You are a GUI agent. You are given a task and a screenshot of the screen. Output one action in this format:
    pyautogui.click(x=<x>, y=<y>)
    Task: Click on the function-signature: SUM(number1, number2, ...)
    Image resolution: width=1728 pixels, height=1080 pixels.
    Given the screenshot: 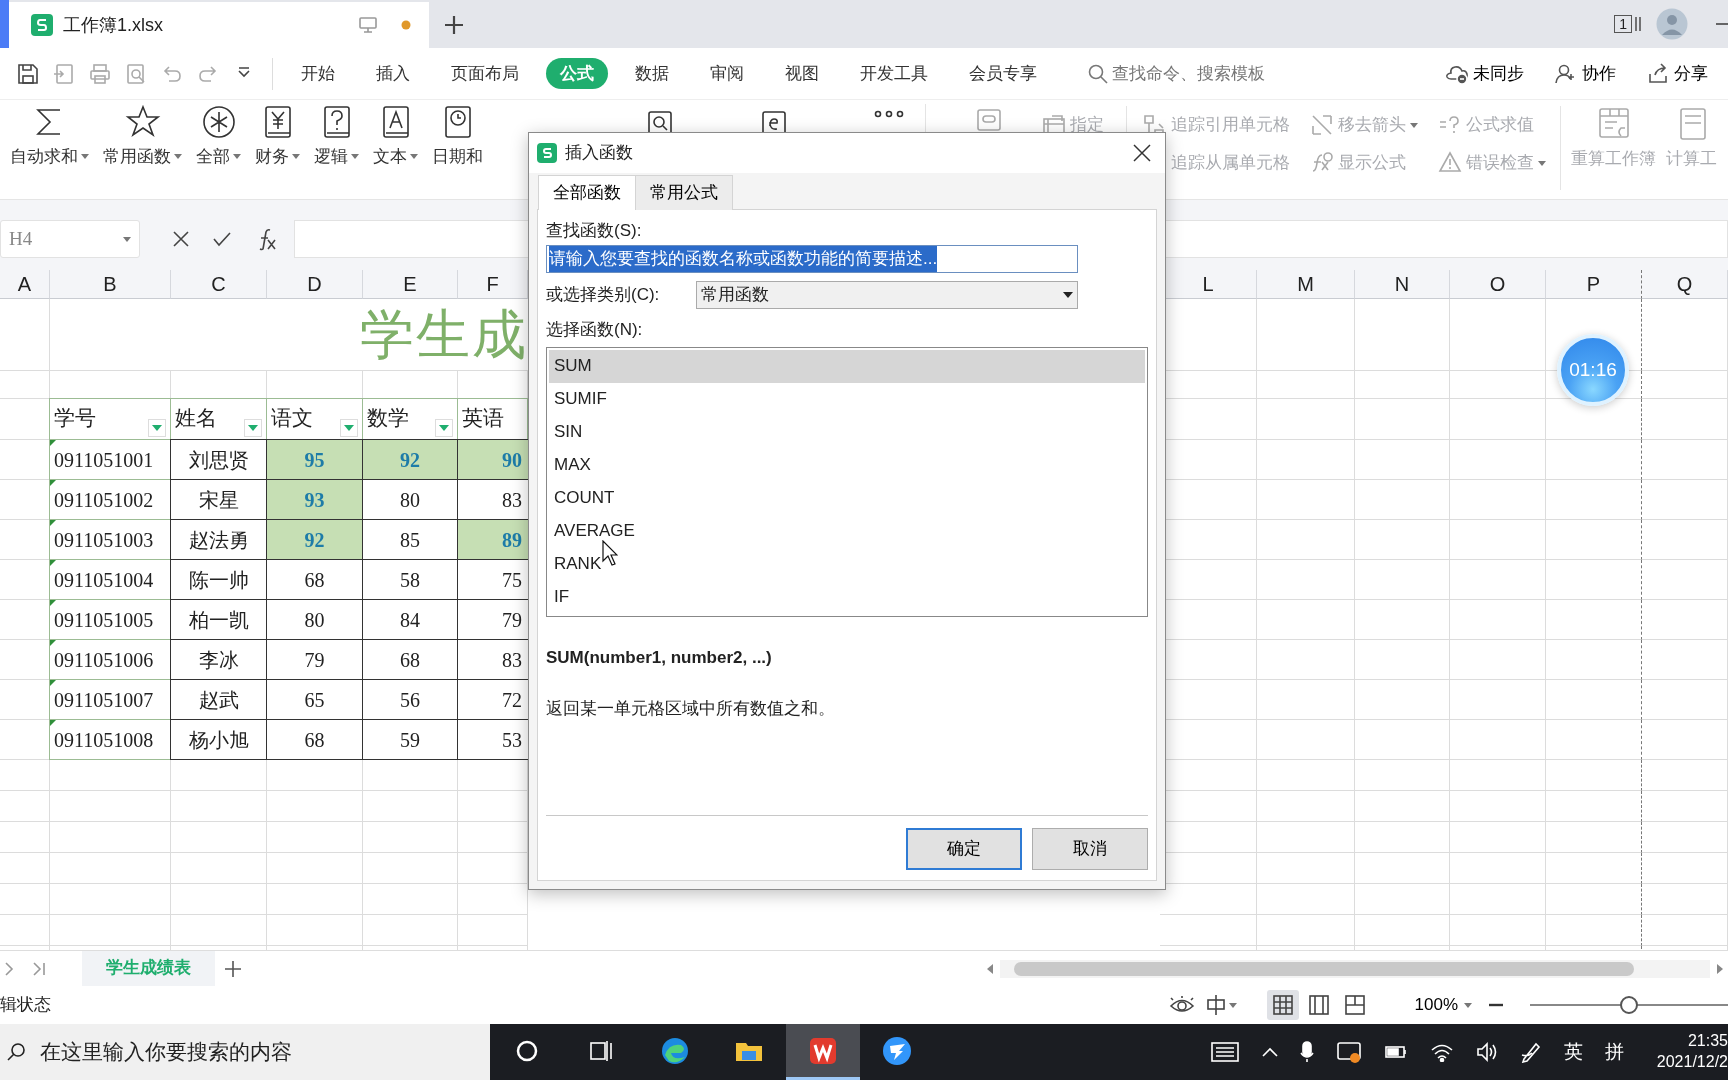 What is the action you would take?
    pyautogui.click(x=659, y=657)
    